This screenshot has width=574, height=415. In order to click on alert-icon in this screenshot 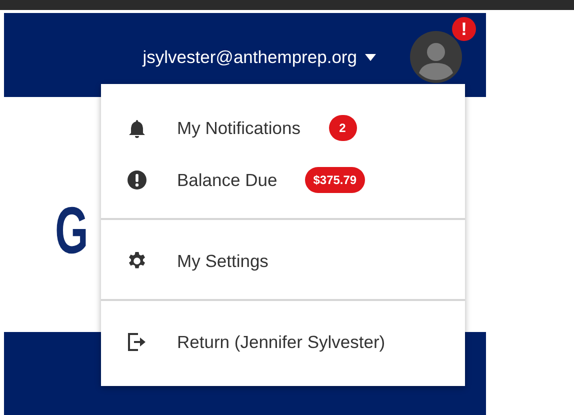, I will do `click(137, 180)`.